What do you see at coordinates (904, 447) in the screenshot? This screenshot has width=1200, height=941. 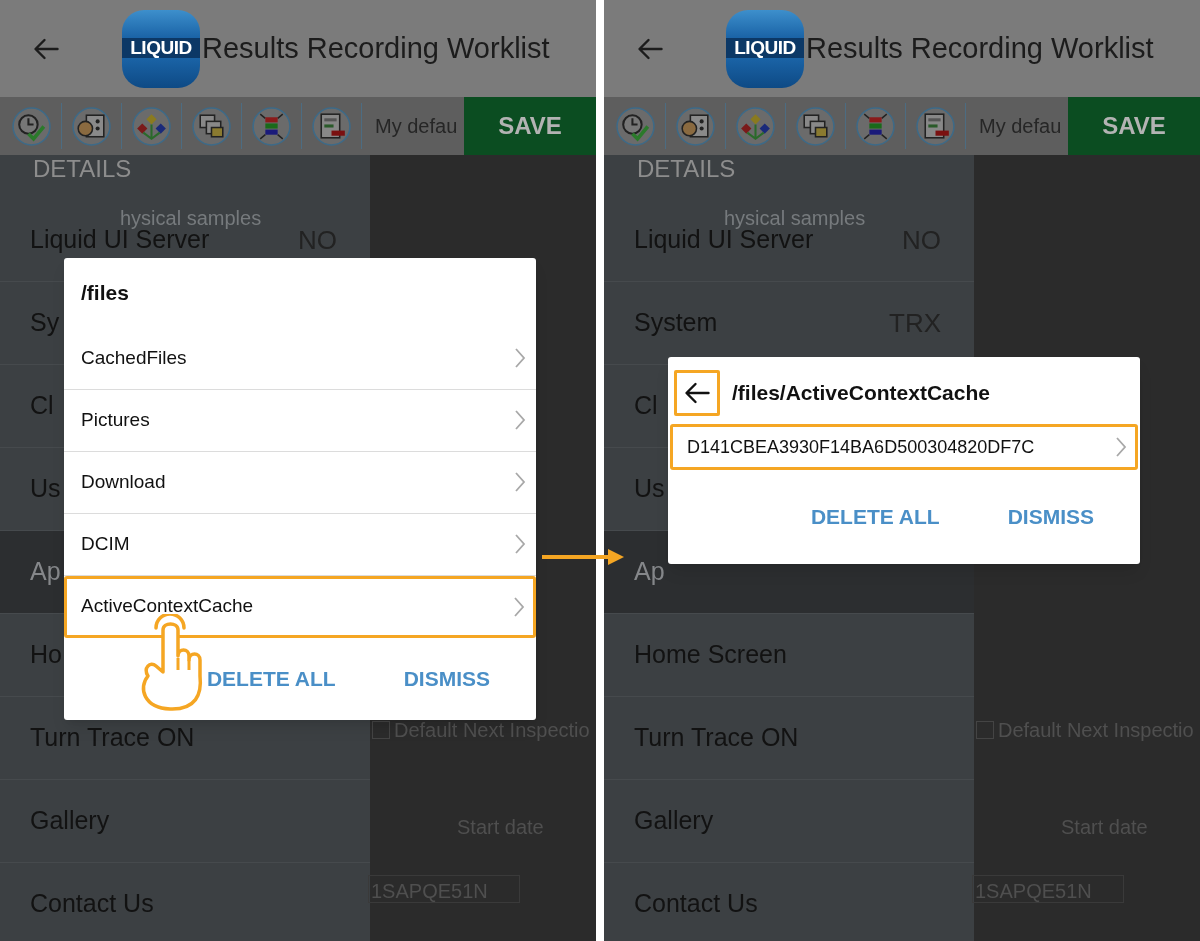 I see `folder-item: D141CBEA3930F14BA6D500304820DF7C` at bounding box center [904, 447].